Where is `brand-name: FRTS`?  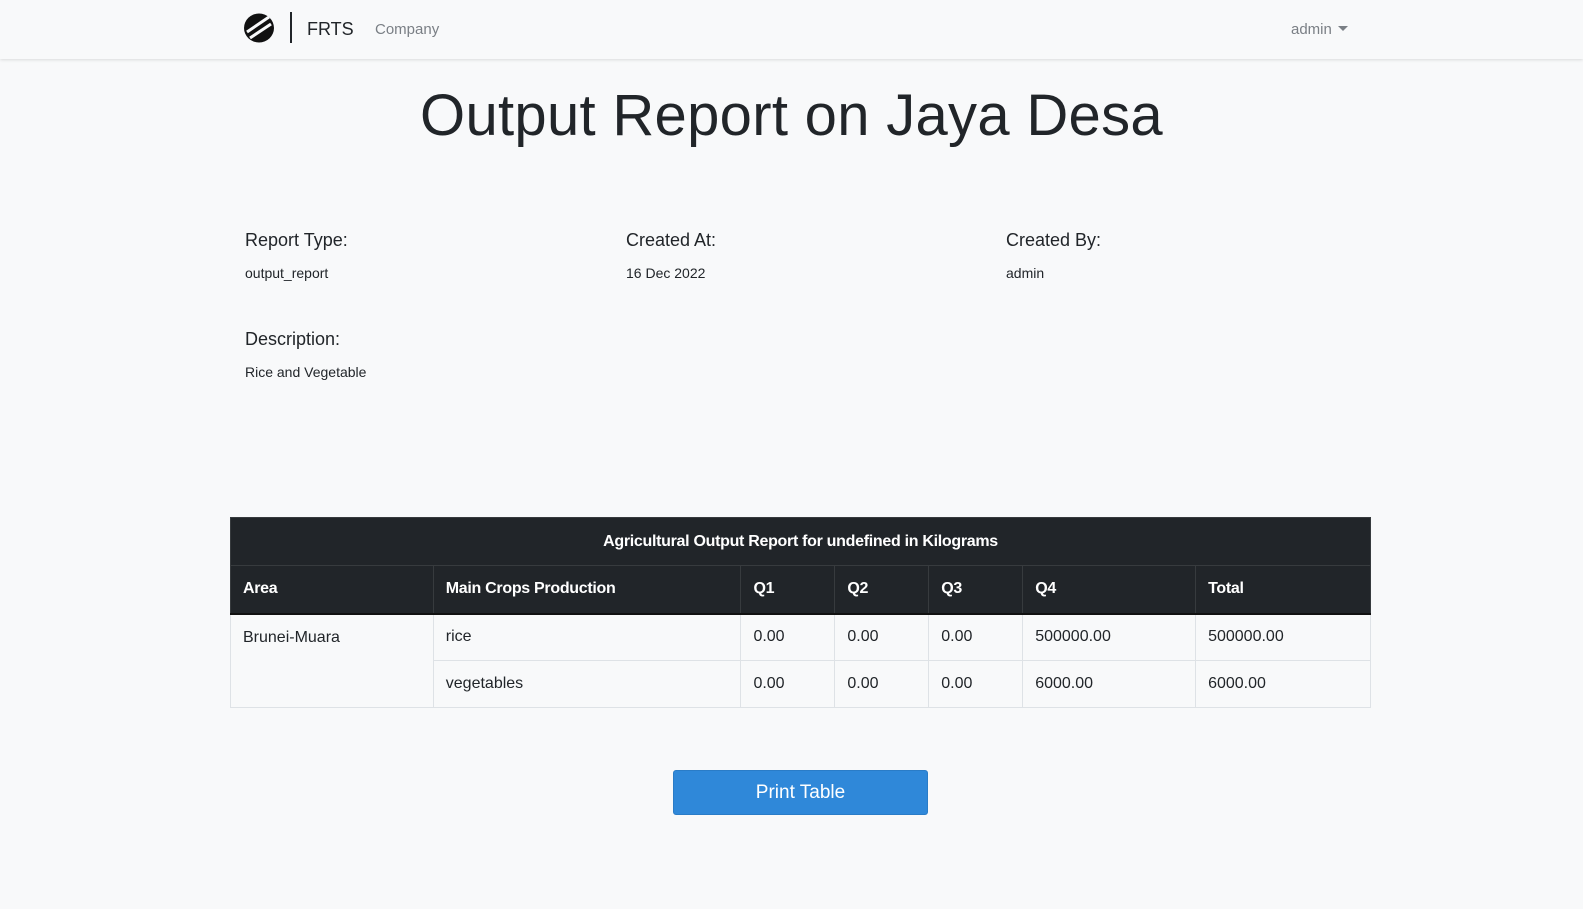 brand-name: FRTS is located at coordinates (330, 29).